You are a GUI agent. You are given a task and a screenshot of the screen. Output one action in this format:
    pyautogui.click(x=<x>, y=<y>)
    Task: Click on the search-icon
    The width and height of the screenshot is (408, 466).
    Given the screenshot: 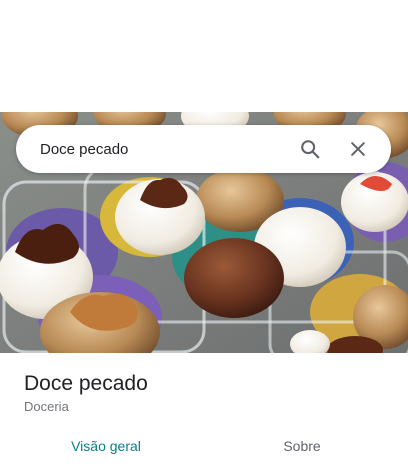 What is the action you would take?
    pyautogui.click(x=310, y=149)
    